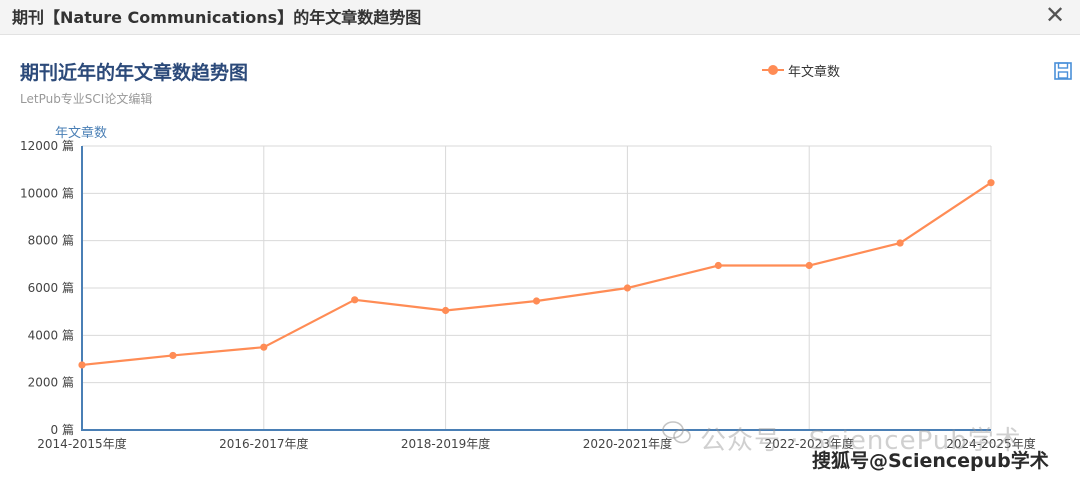 Image resolution: width=1080 pixels, height=481 pixels. What do you see at coordinates (62, 429) in the screenshot?
I see `y-tick-label: 0 篇` at bounding box center [62, 429].